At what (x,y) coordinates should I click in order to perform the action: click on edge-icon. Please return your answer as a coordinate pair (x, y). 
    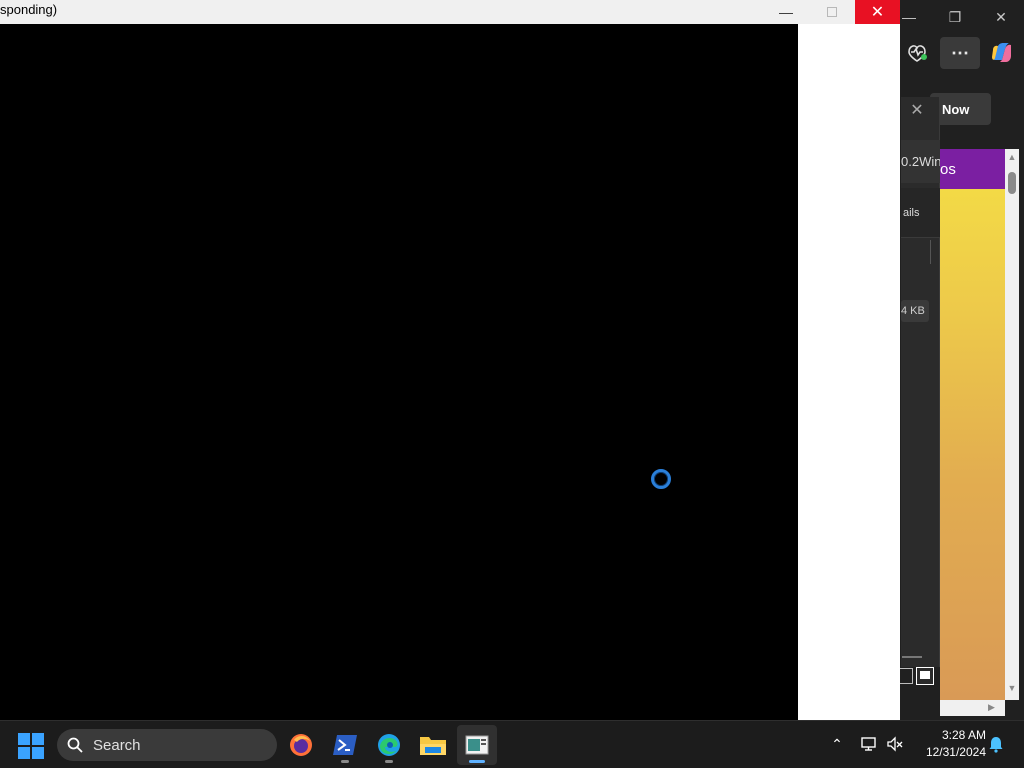
    Looking at the image, I should click on (389, 745).